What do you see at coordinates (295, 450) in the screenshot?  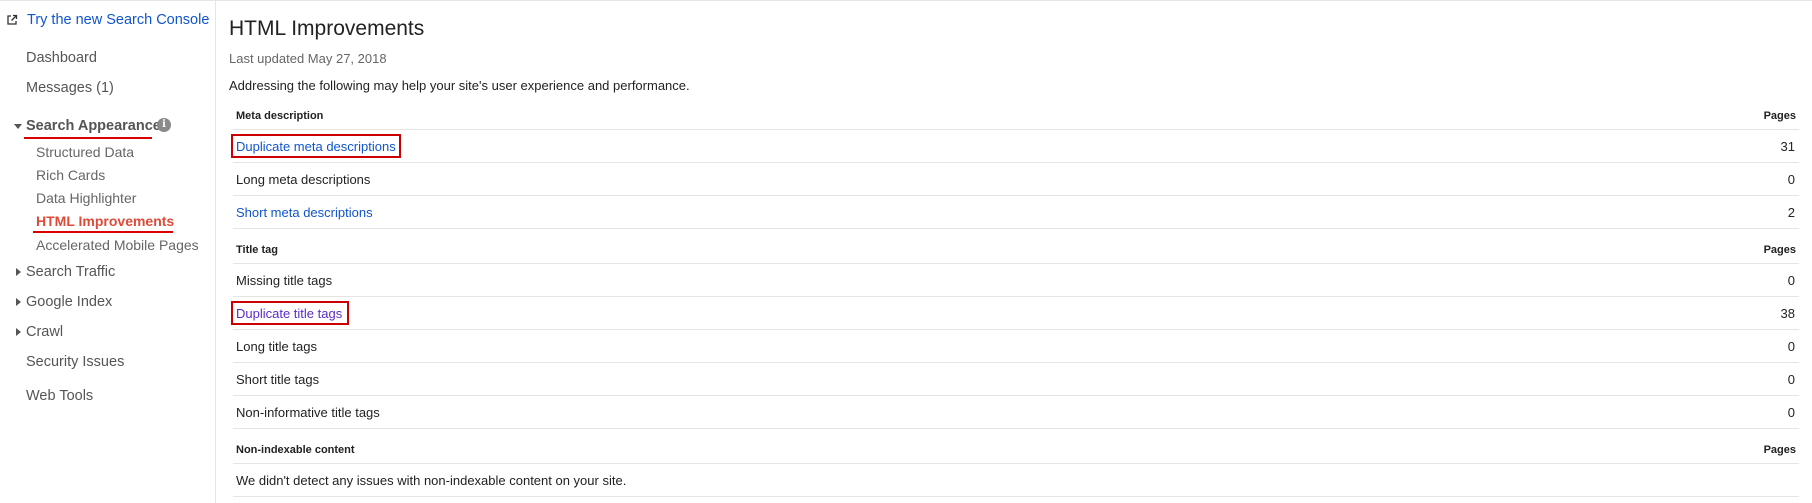 I see `non-indexable-header-label: Non-indexable content` at bounding box center [295, 450].